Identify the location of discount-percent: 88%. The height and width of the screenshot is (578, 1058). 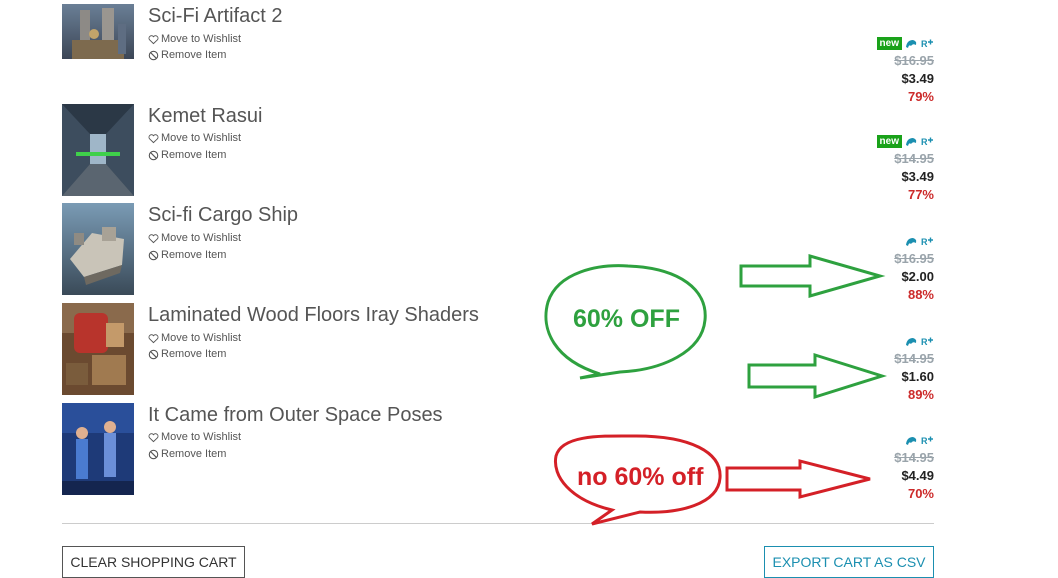
(920, 294).